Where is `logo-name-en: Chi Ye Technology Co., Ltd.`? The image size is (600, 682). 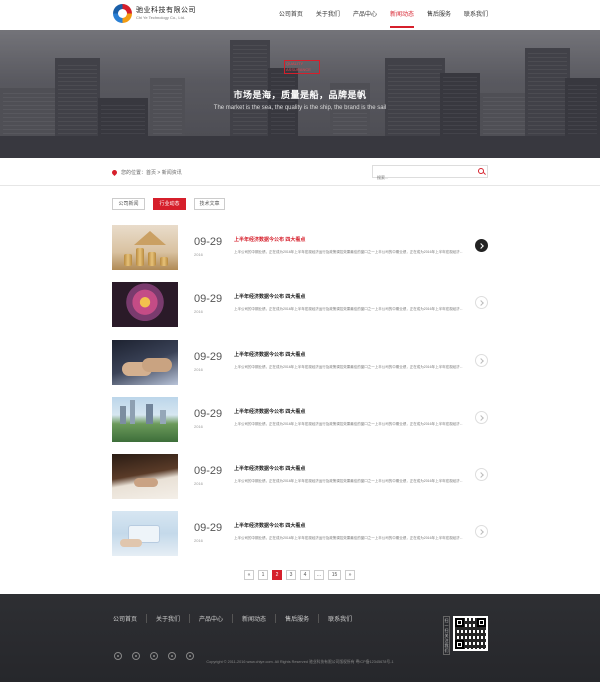
logo-name-en: Chi Ye Technology Co., Ltd. is located at coordinates (161, 17).